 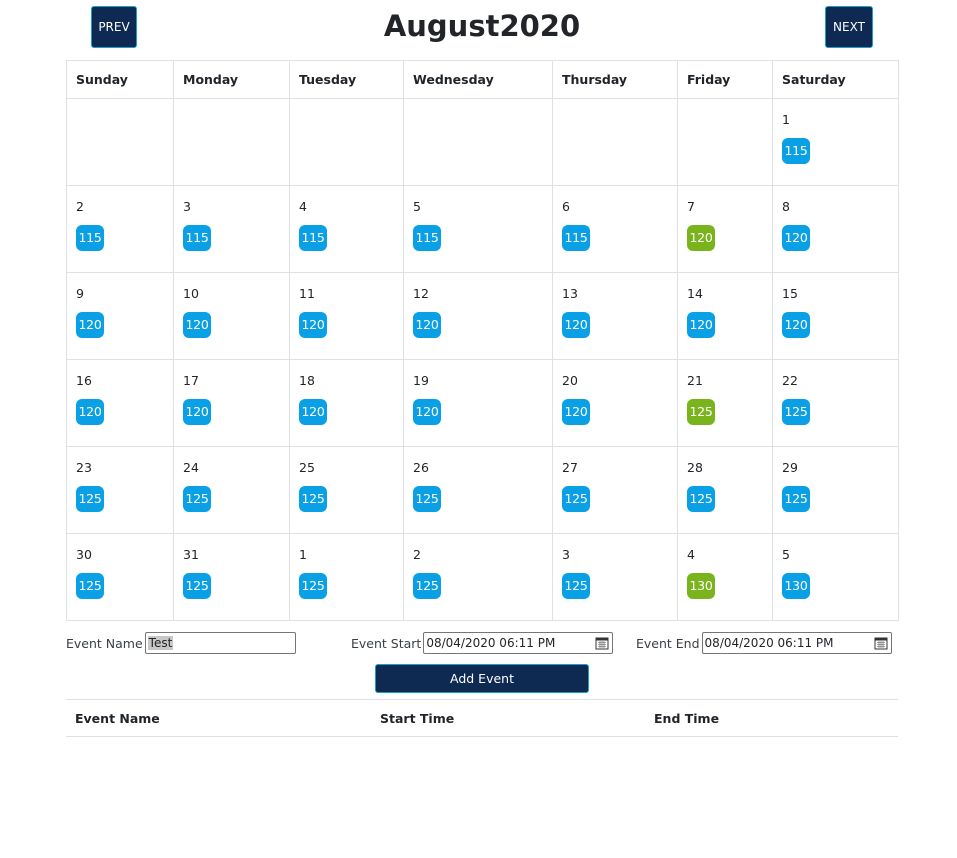 I want to click on calendar-day-cell: 2 115, so click(x=120, y=229).